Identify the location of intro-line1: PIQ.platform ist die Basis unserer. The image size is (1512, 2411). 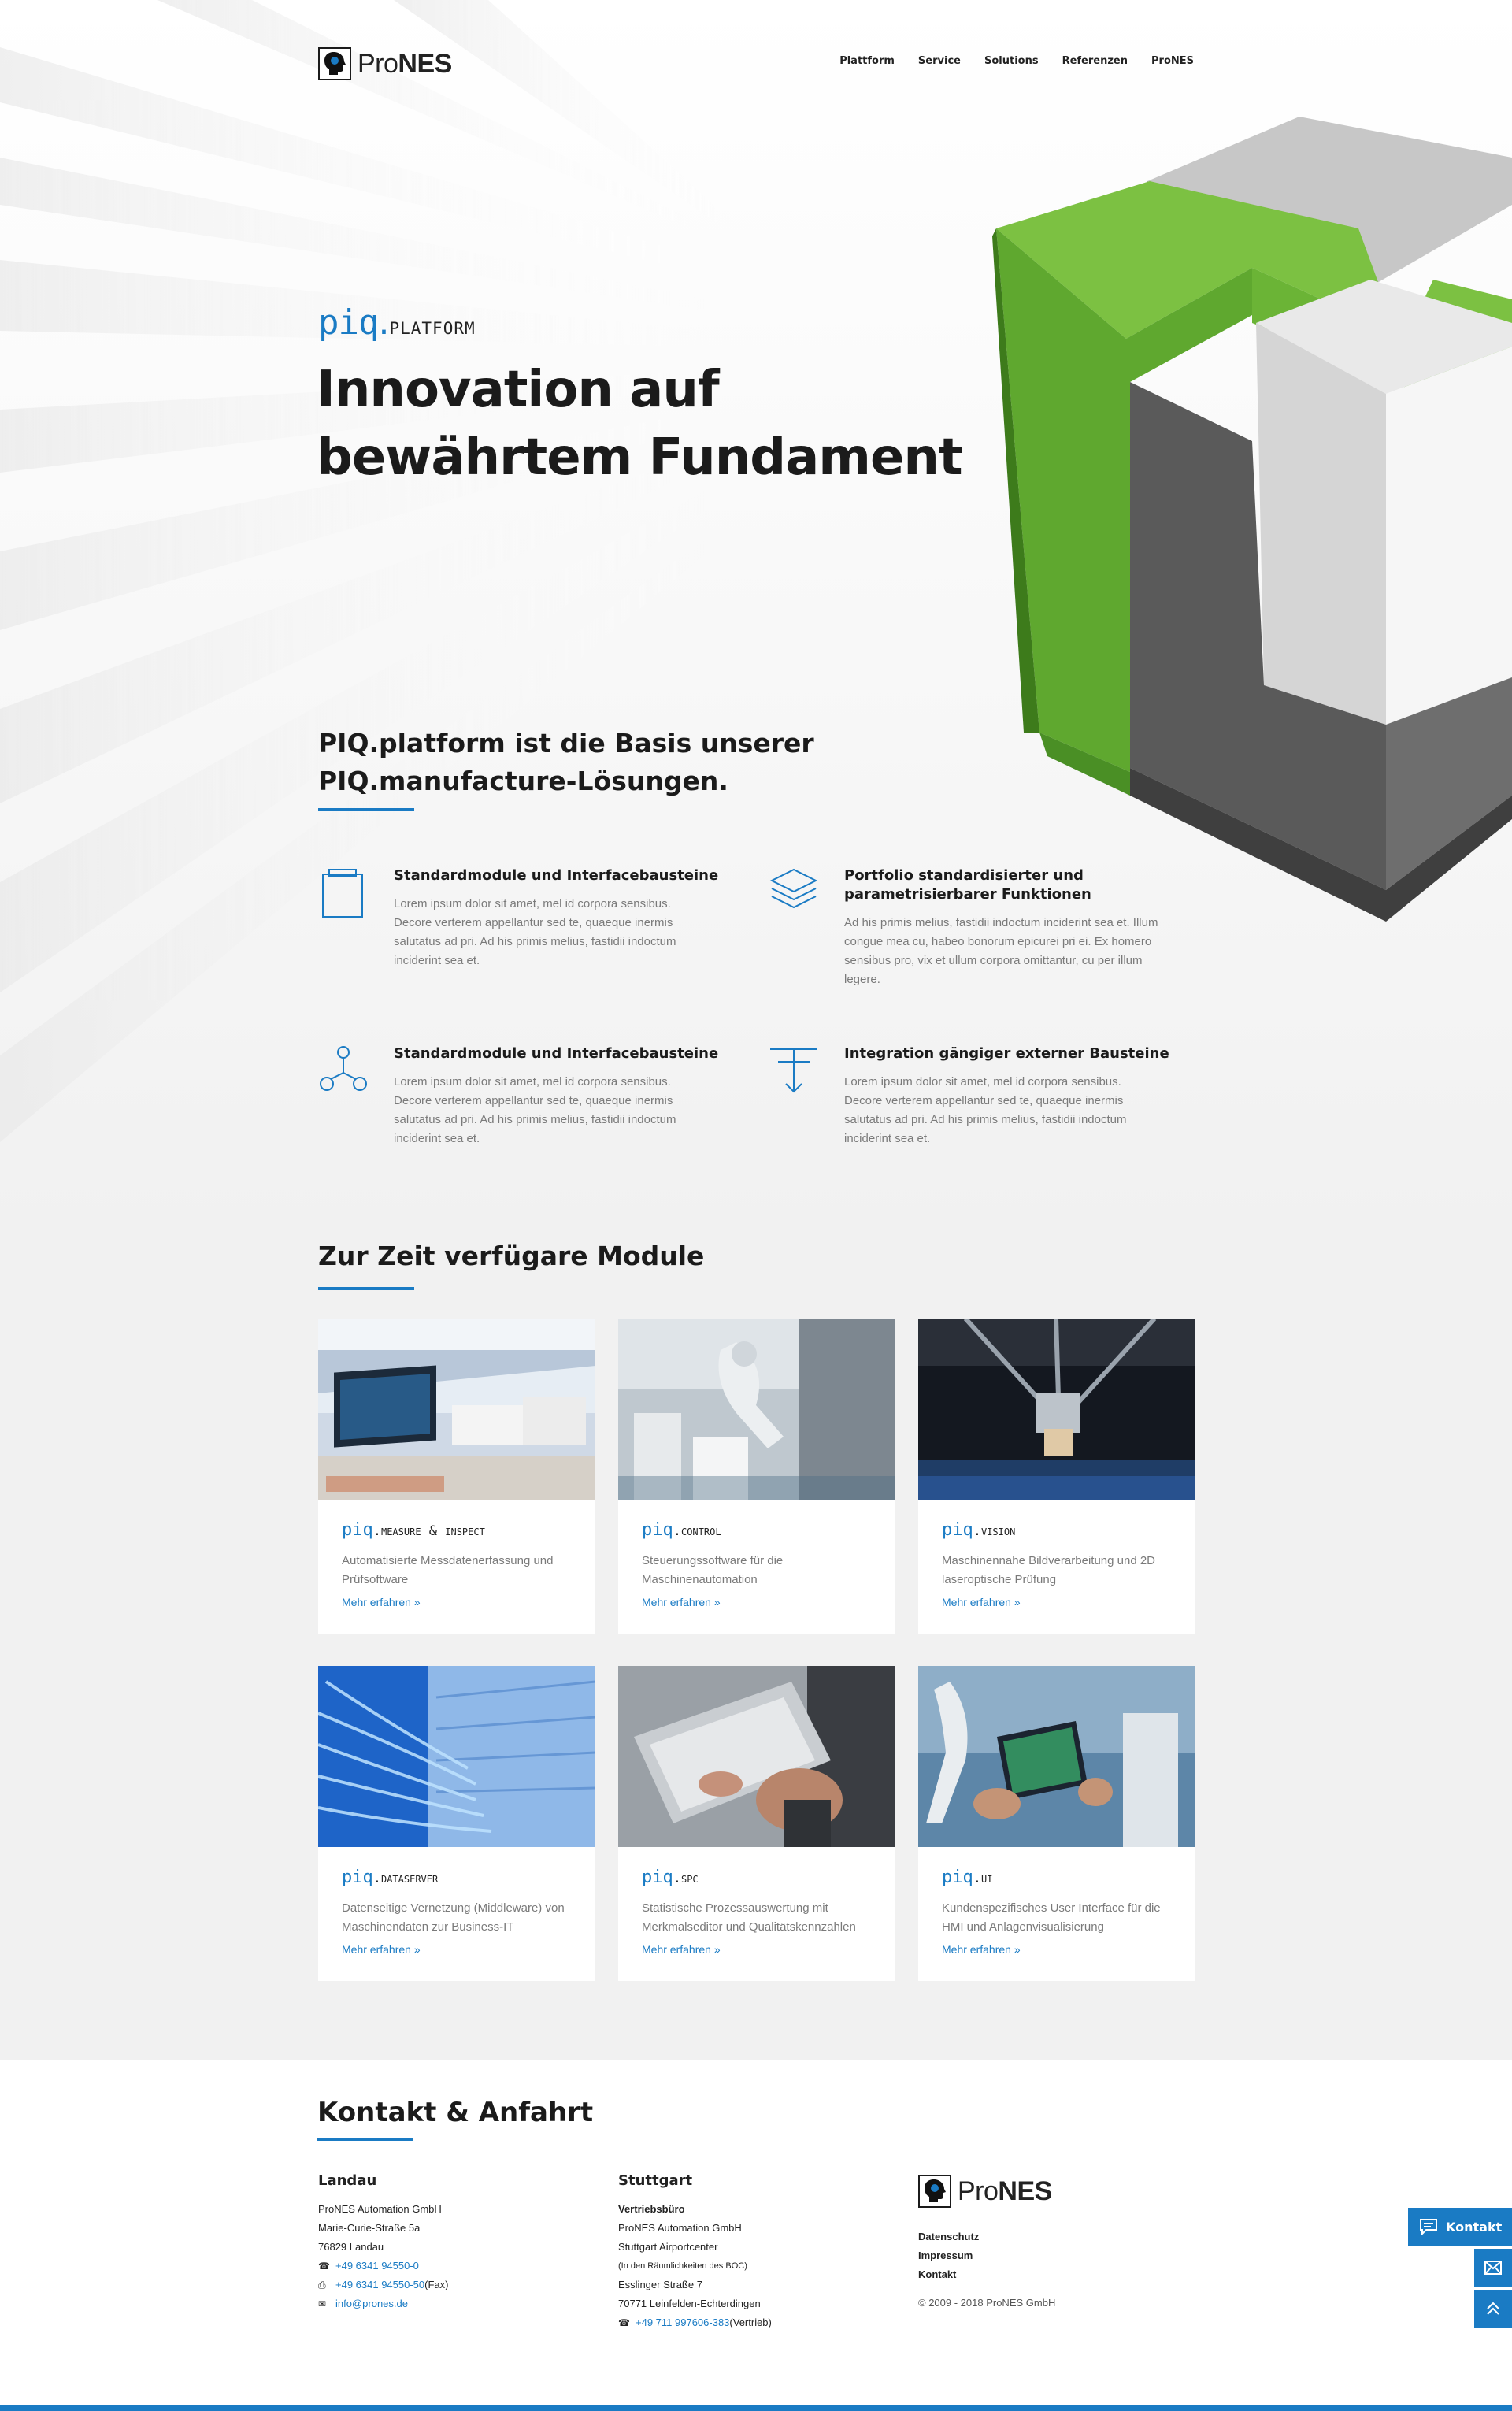
(566, 743).